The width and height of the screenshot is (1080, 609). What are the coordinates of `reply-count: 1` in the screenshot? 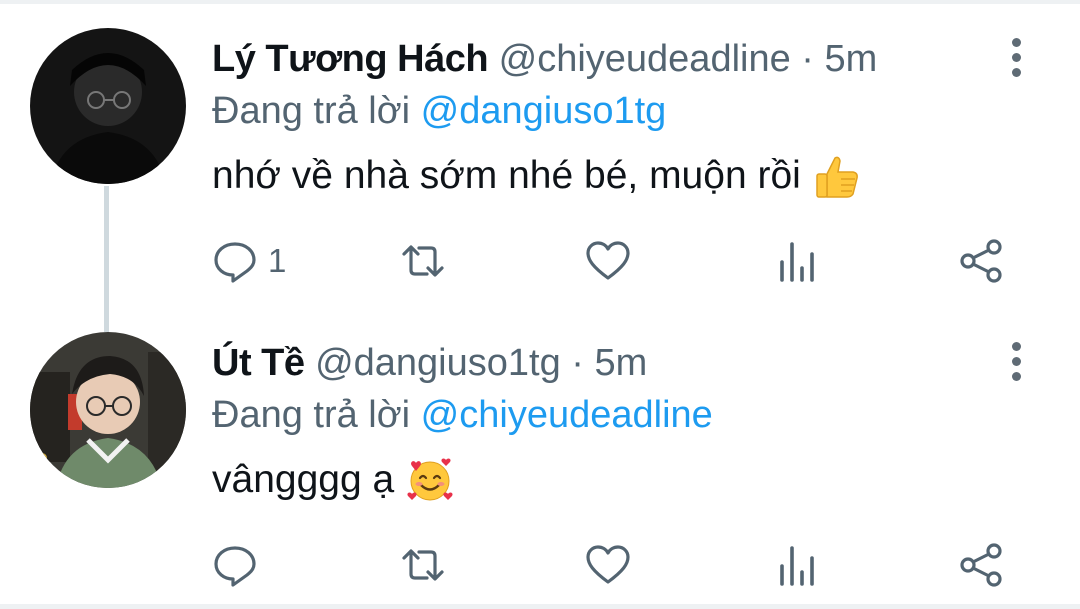 It's located at (277, 260).